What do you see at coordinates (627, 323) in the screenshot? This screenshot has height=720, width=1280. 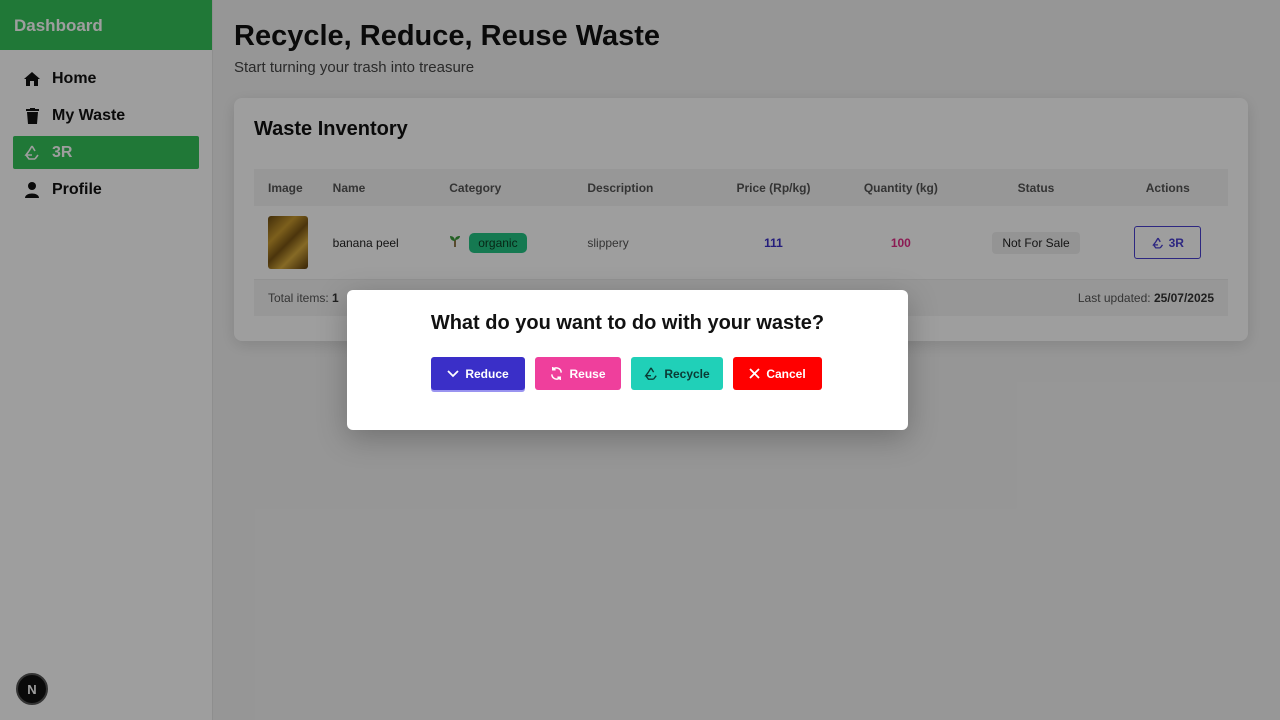 I see `modal-title: What do you want to do with your waste?` at bounding box center [627, 323].